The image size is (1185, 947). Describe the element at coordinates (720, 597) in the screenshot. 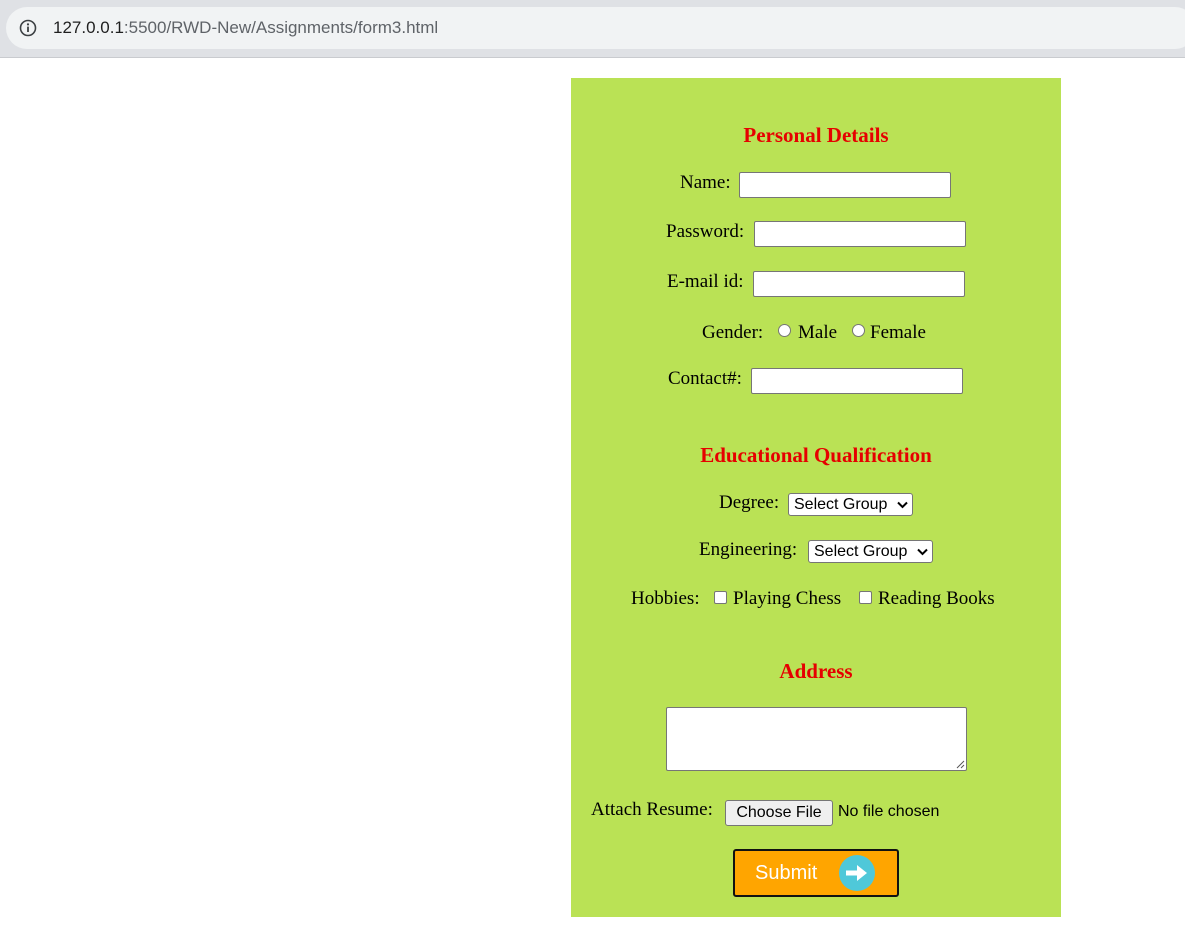

I see `hobby-chess-checkbox` at that location.